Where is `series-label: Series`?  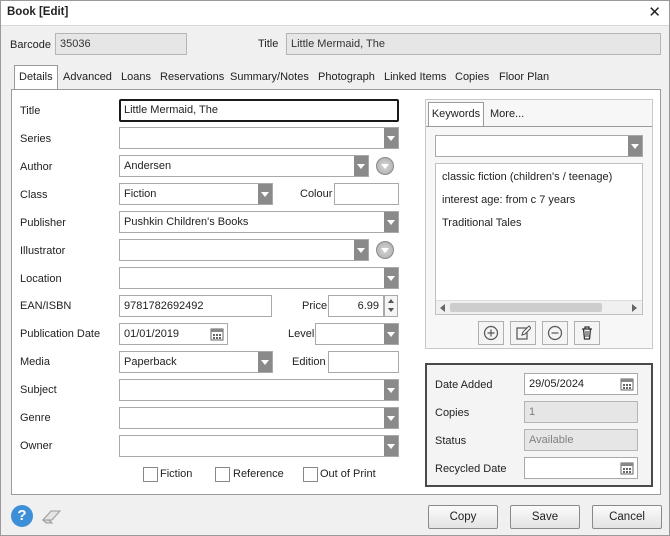 series-label: Series is located at coordinates (36, 139).